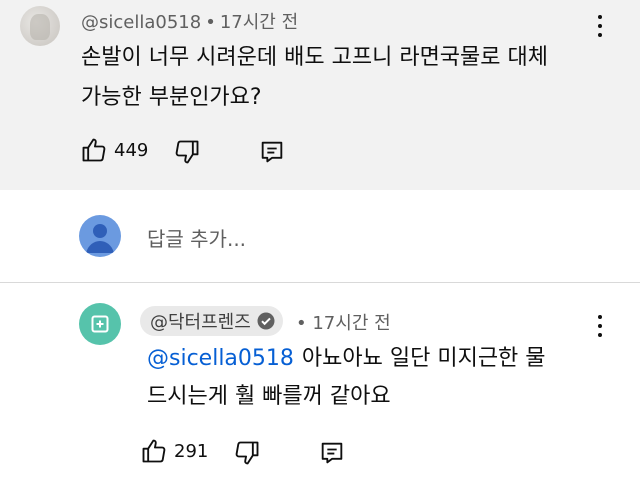  I want to click on creator-name-chip: @닥터프렌즈, so click(211, 321).